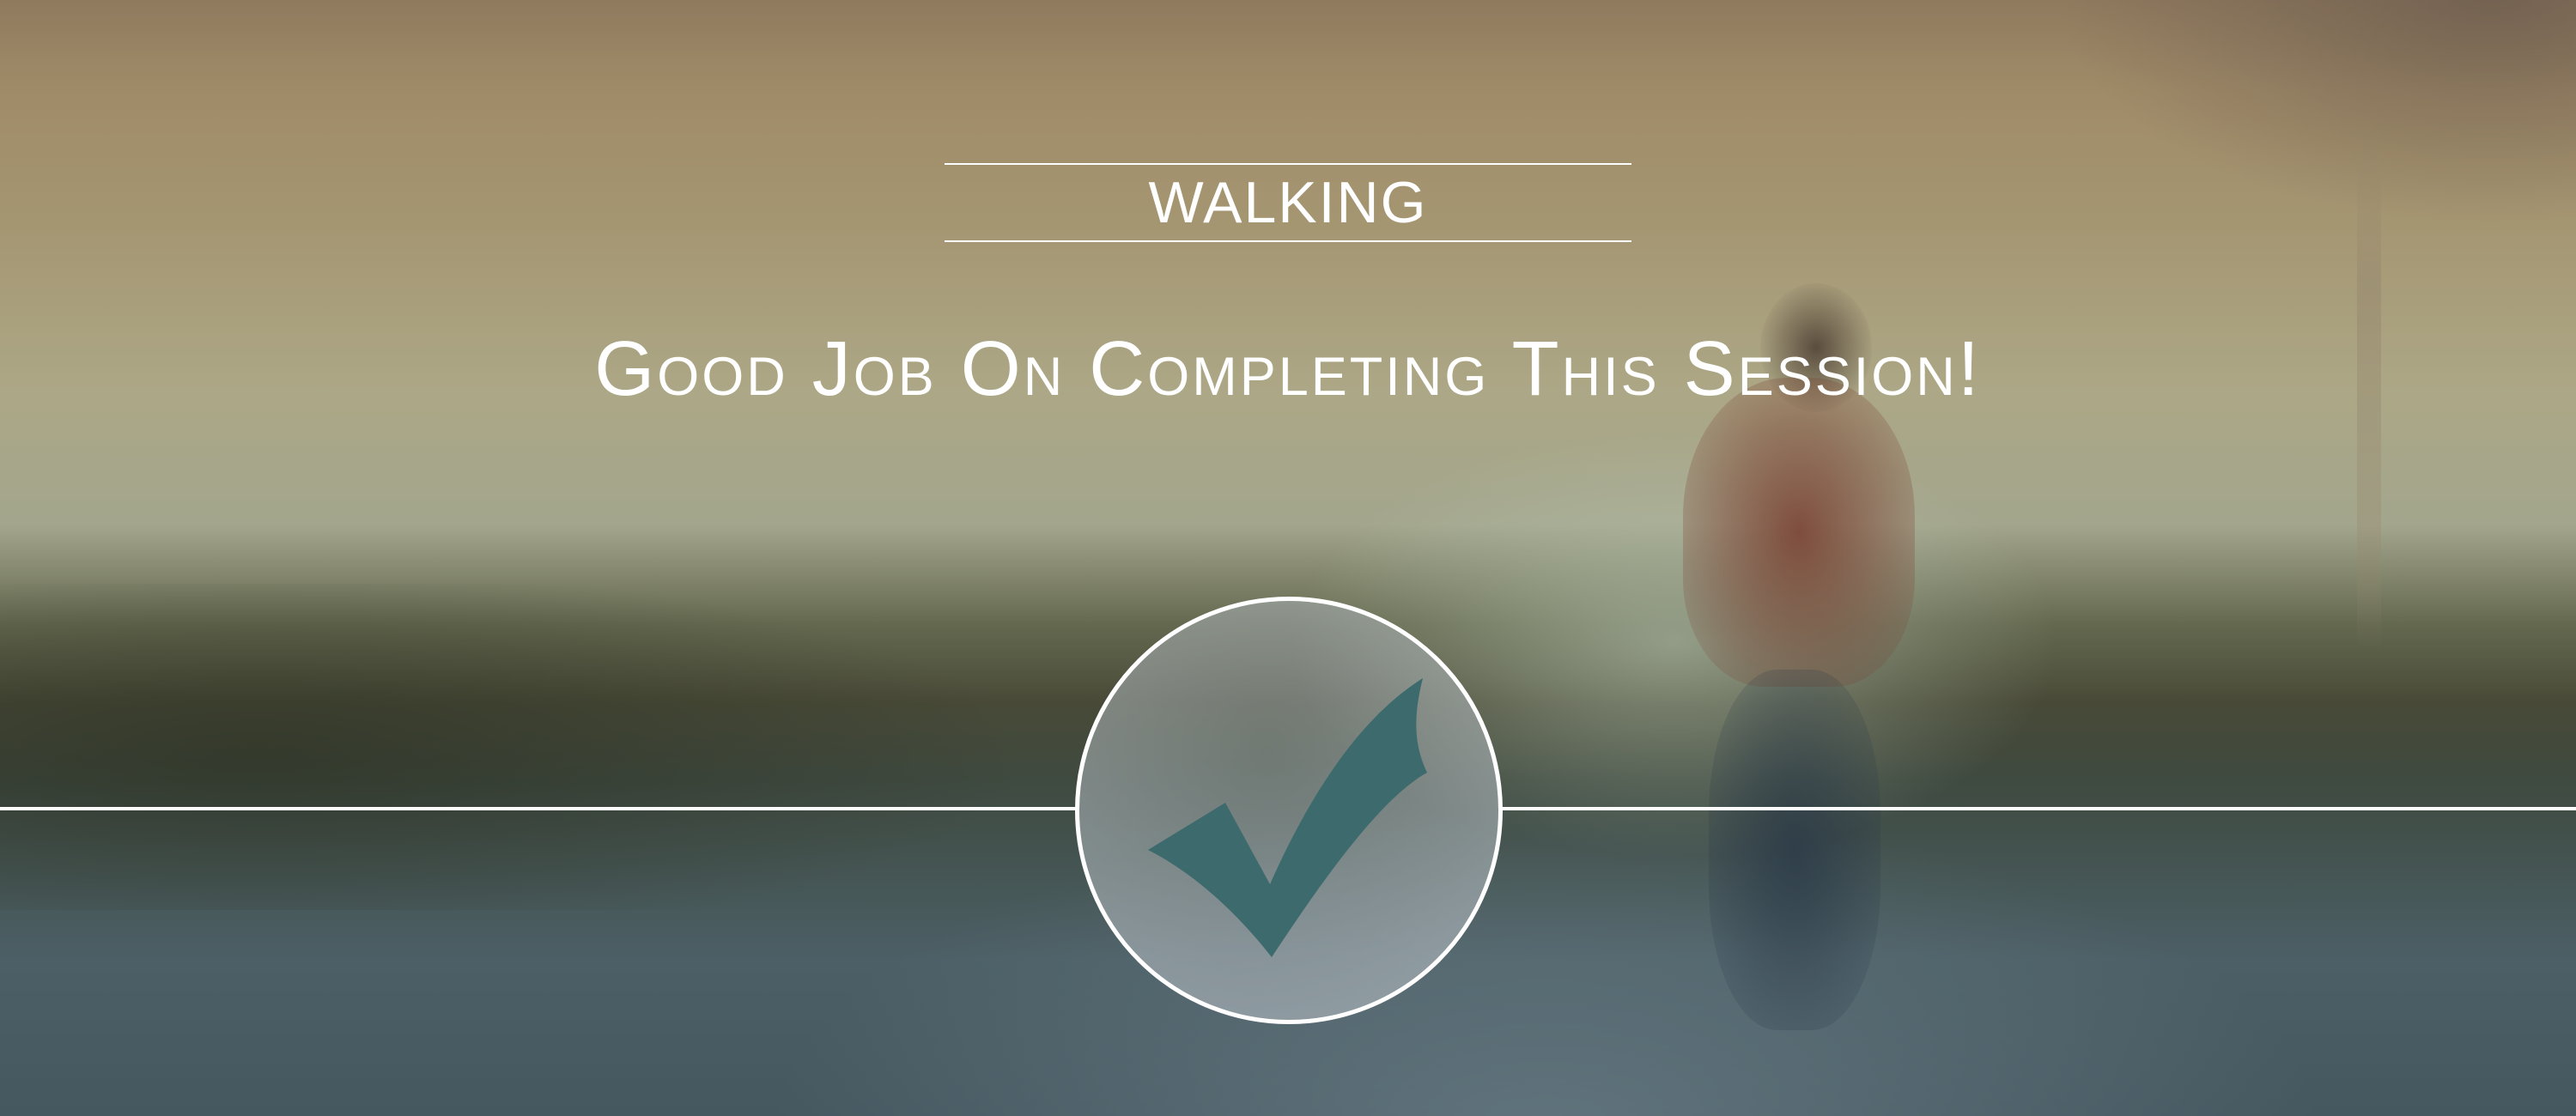  Describe the element at coordinates (1287, 817) in the screenshot. I see `checkmark-icon` at that location.